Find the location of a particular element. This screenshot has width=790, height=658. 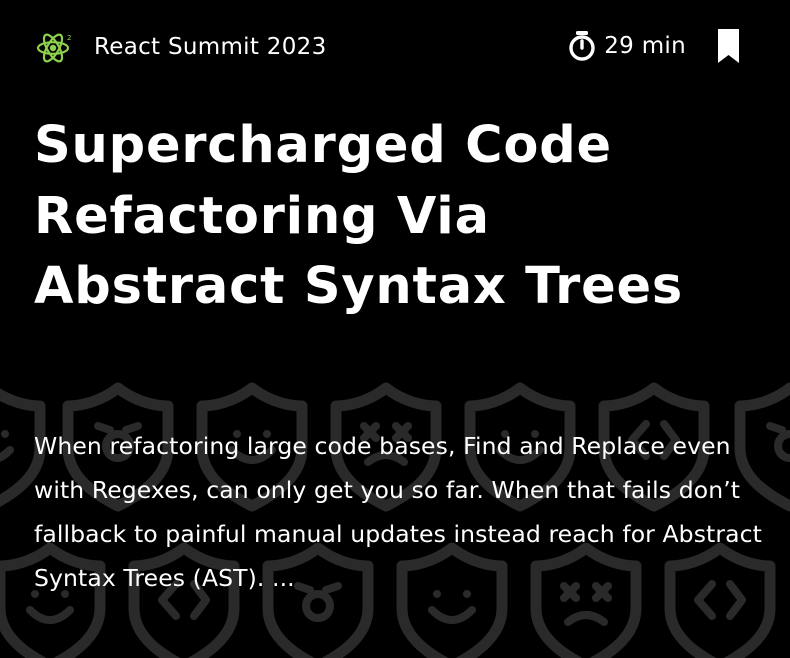

talk-duration: 29 min is located at coordinates (627, 46).